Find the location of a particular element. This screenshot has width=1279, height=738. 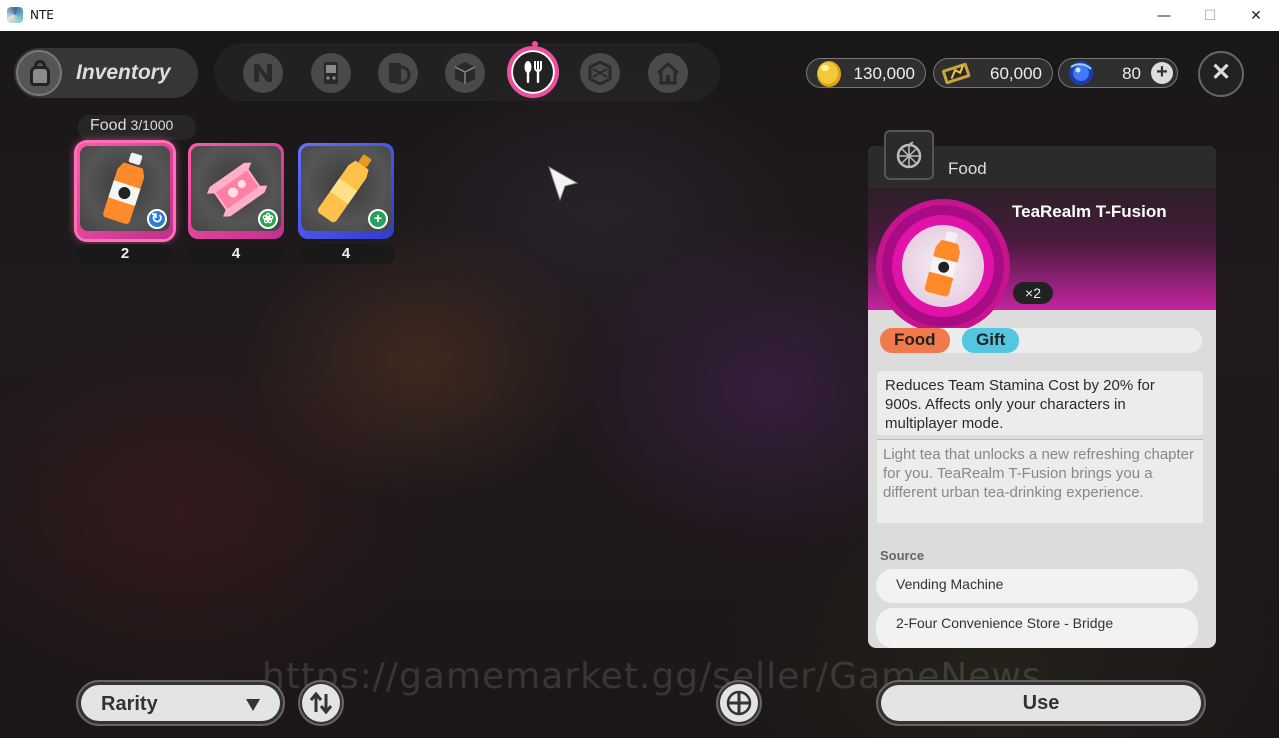

handheld-device-icon is located at coordinates (331, 73).